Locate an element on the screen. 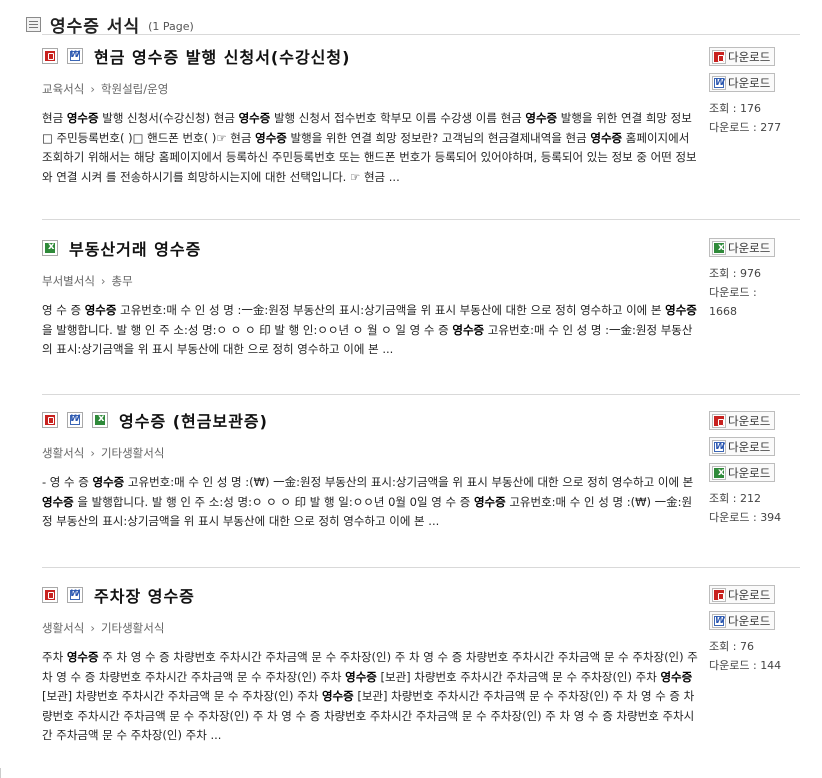 This screenshot has height=778, width=822. item-title: 영수증 (현금보관증) is located at coordinates (193, 420).